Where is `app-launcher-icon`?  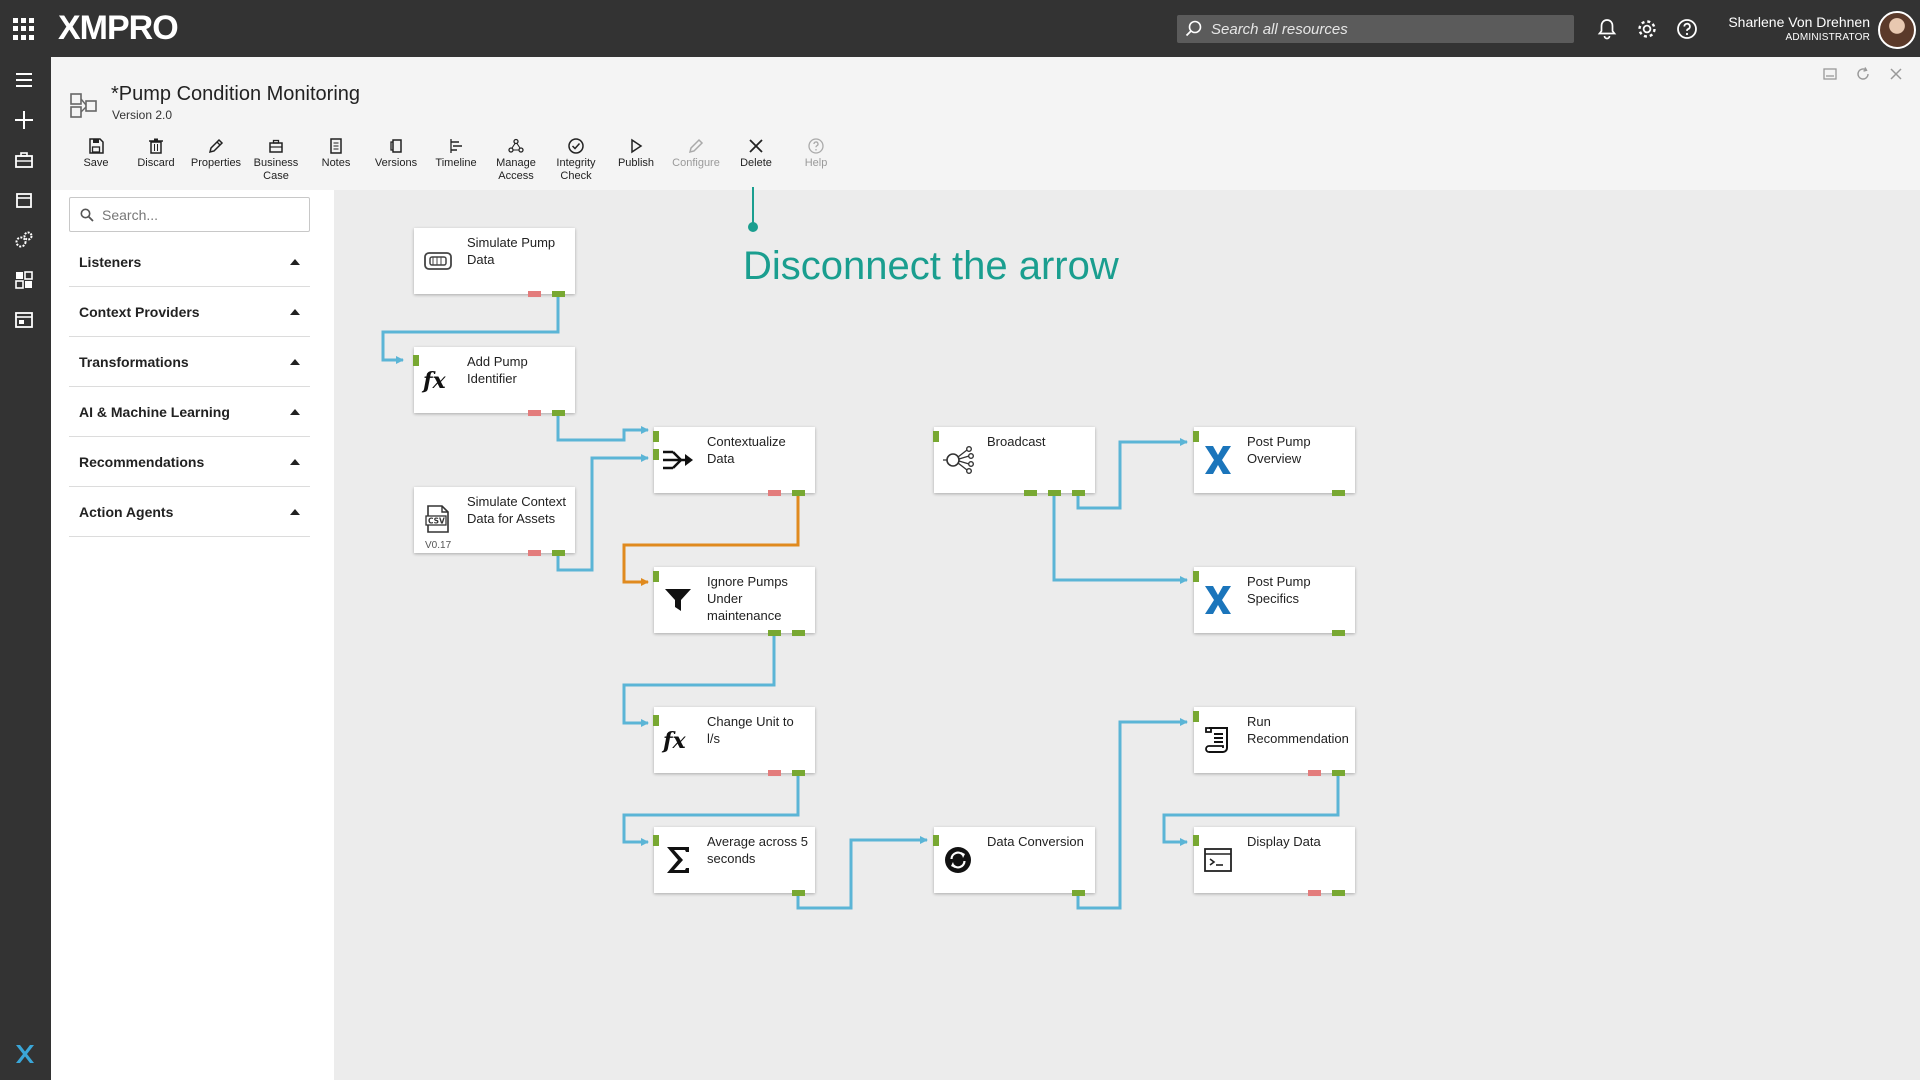 app-launcher-icon is located at coordinates (24, 29).